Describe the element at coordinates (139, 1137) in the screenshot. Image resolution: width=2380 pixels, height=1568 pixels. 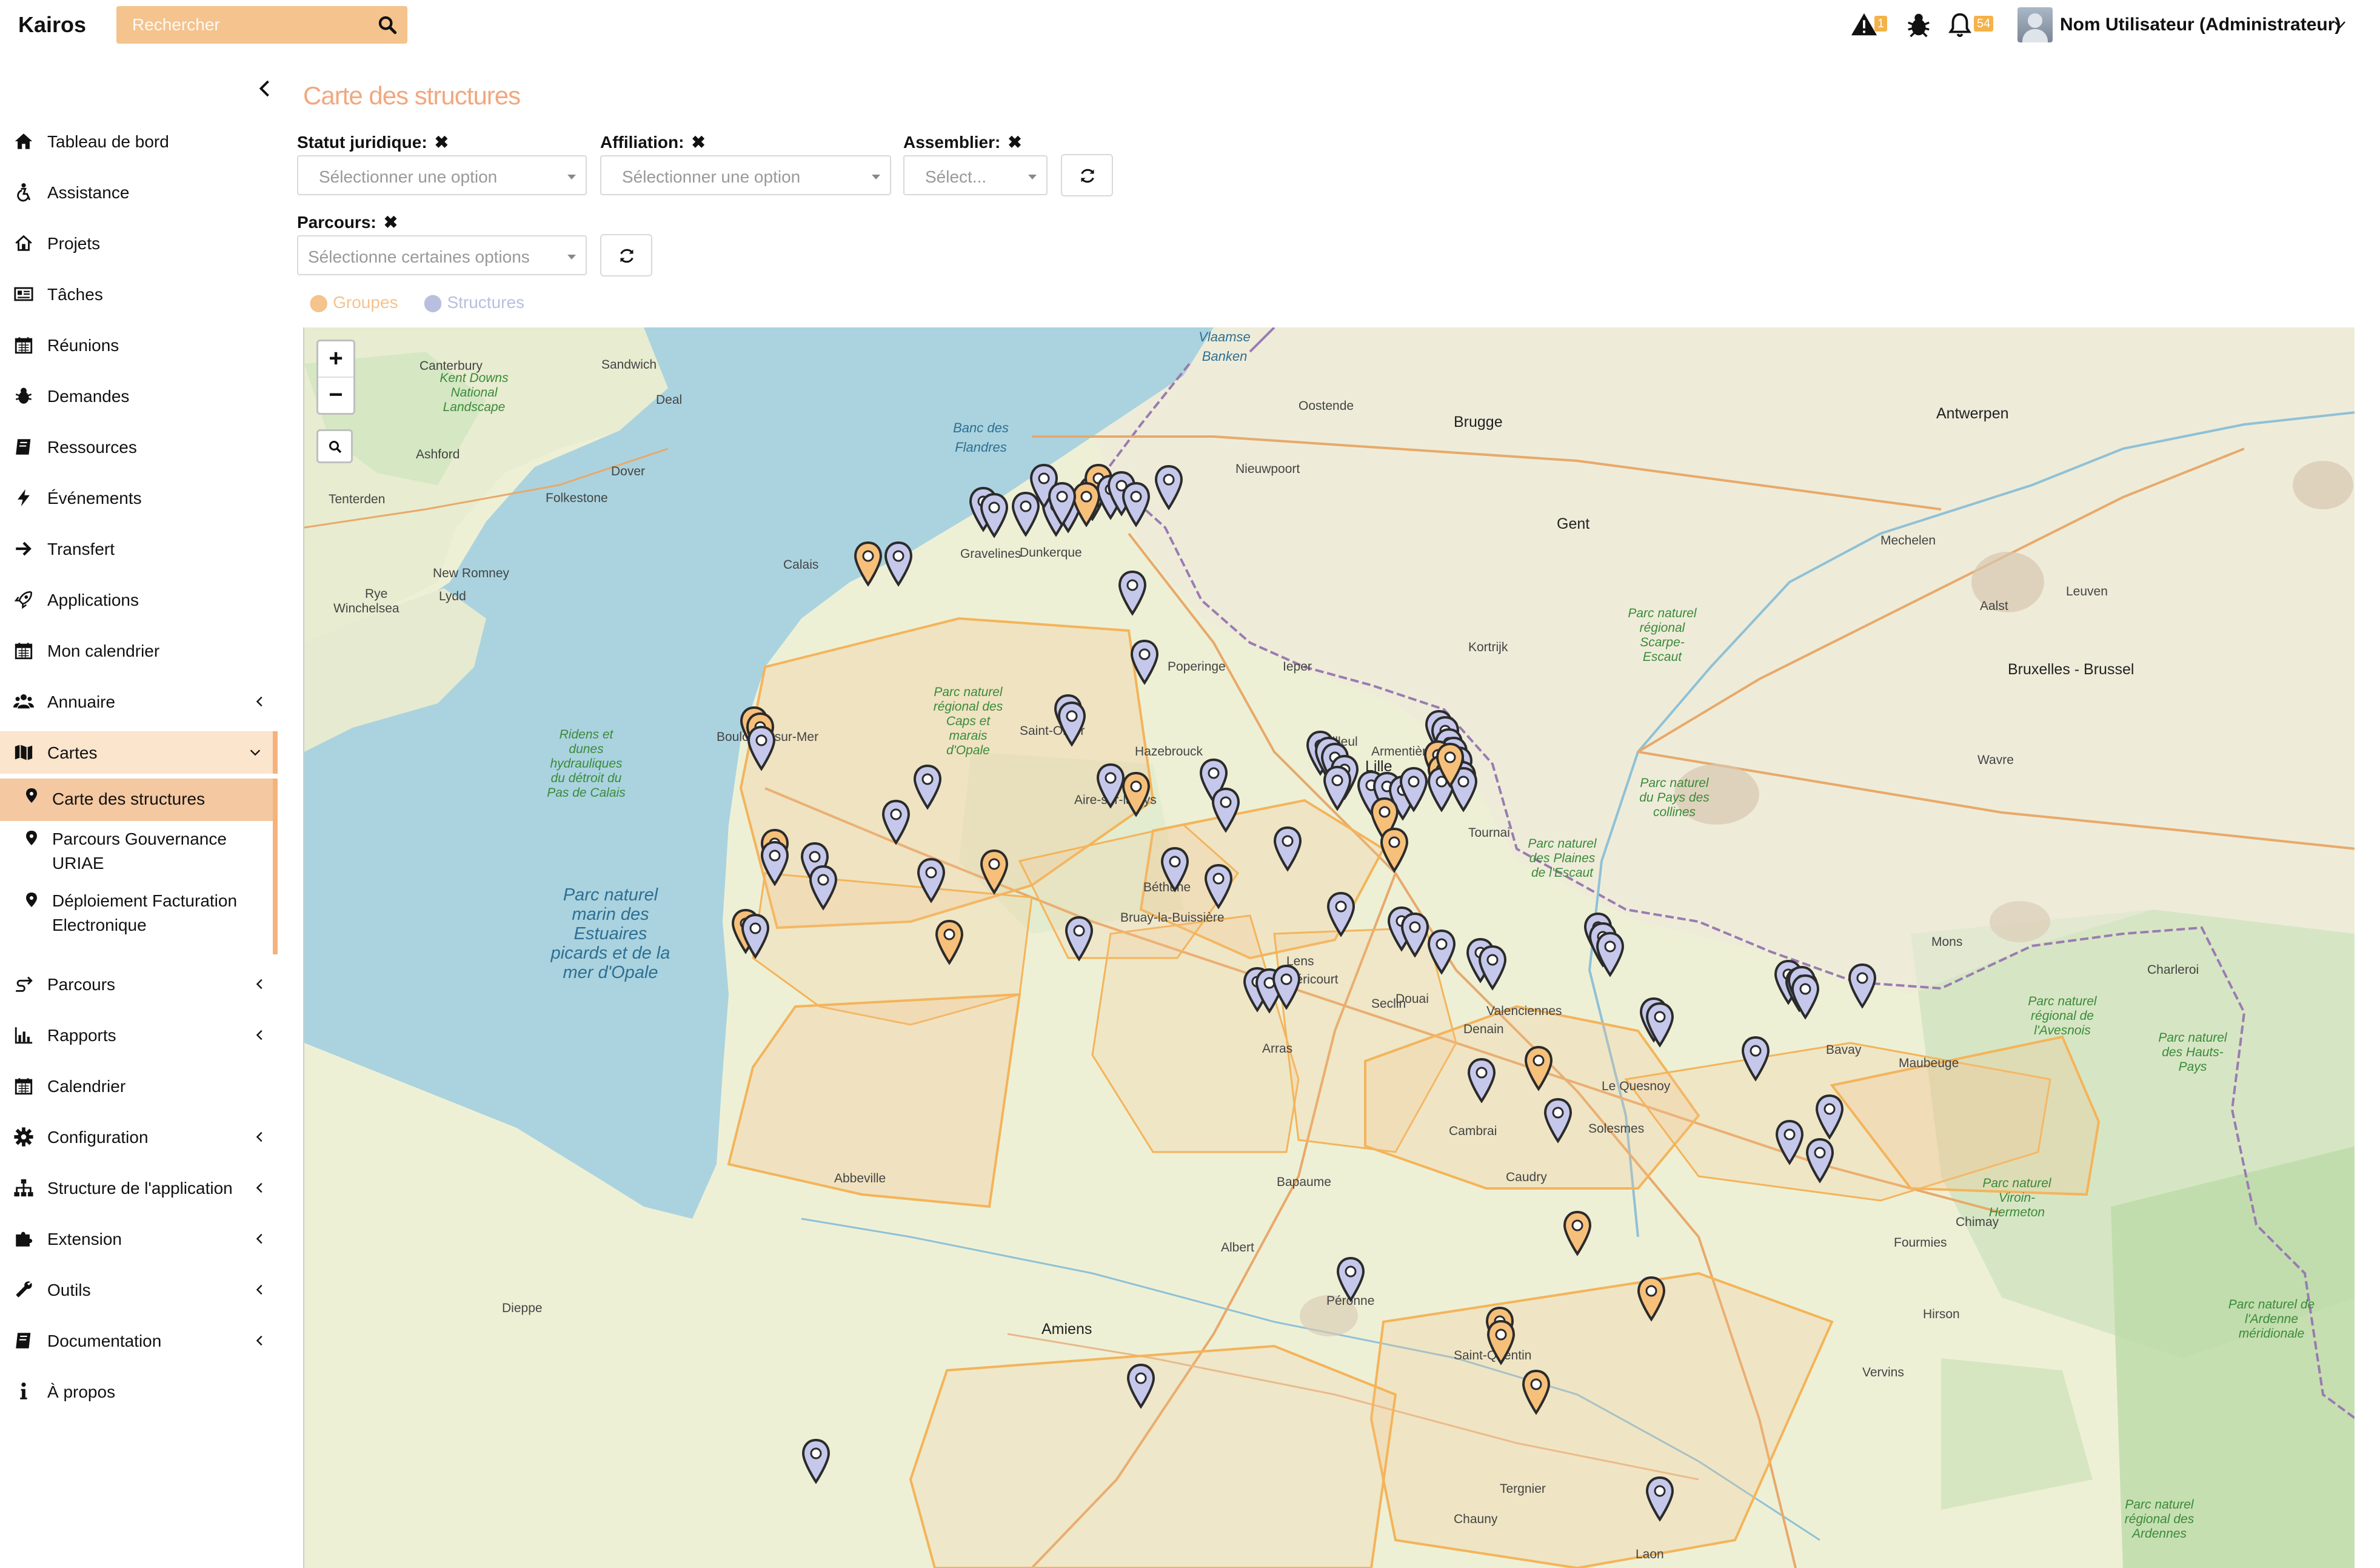
I see `sidebar-item-configuration: Configuration` at that location.